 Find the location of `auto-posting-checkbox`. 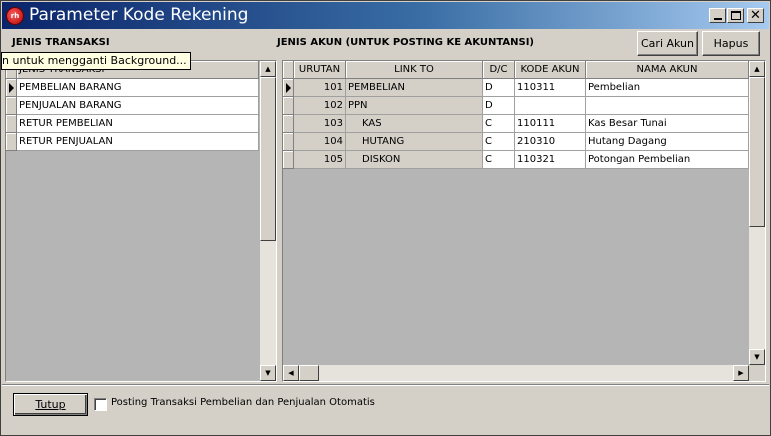

auto-posting-checkbox is located at coordinates (100, 404).